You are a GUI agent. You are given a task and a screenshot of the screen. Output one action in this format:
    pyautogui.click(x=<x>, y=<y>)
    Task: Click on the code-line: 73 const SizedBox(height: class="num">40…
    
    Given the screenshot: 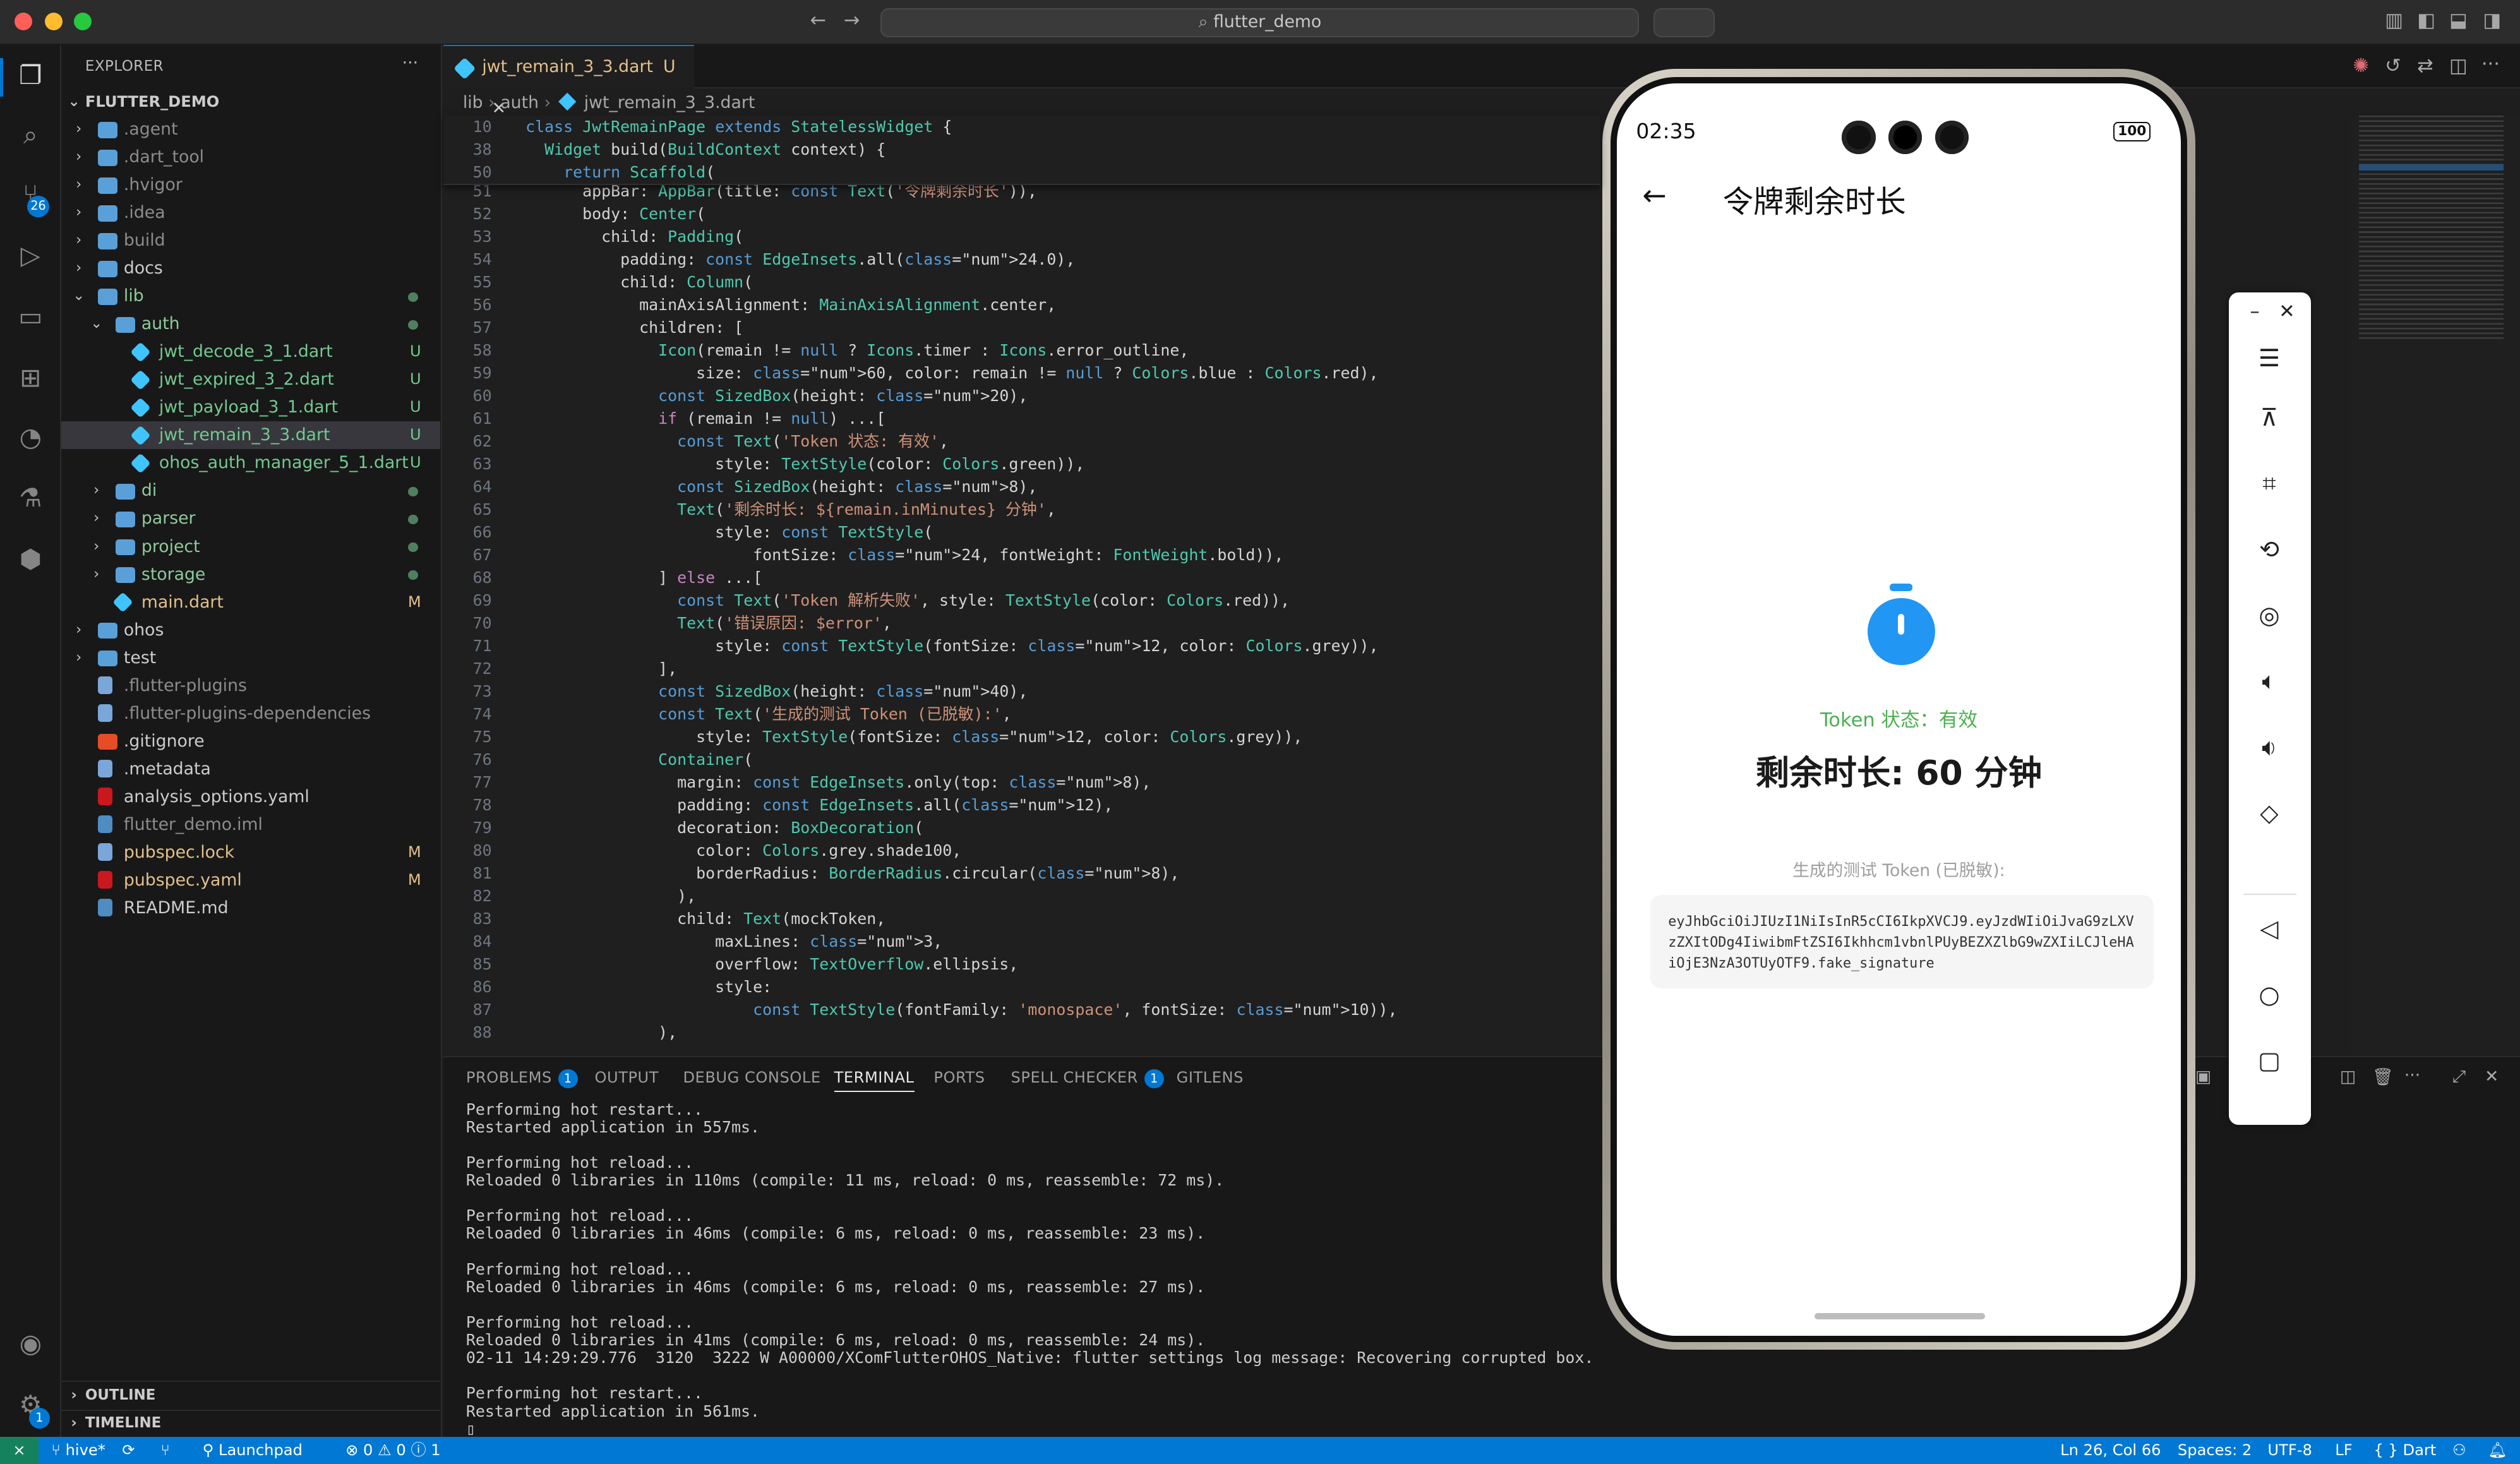 What is the action you would take?
    pyautogui.click(x=1021, y=691)
    